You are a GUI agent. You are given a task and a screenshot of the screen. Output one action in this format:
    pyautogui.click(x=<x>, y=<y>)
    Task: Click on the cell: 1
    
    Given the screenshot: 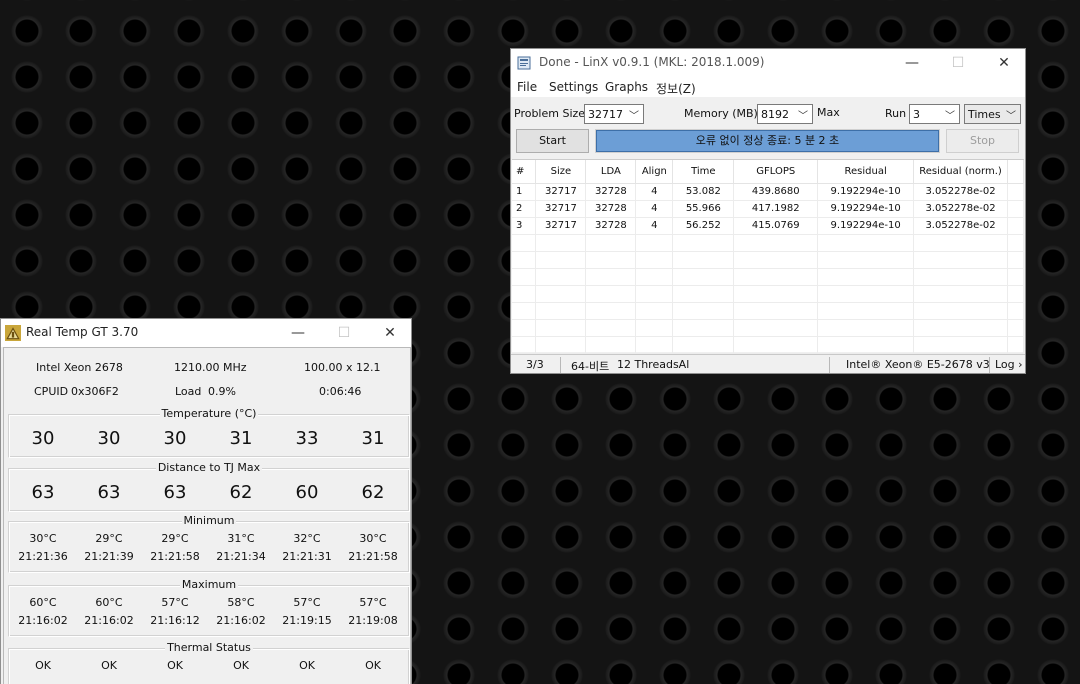 What is the action you would take?
    pyautogui.click(x=524, y=192)
    